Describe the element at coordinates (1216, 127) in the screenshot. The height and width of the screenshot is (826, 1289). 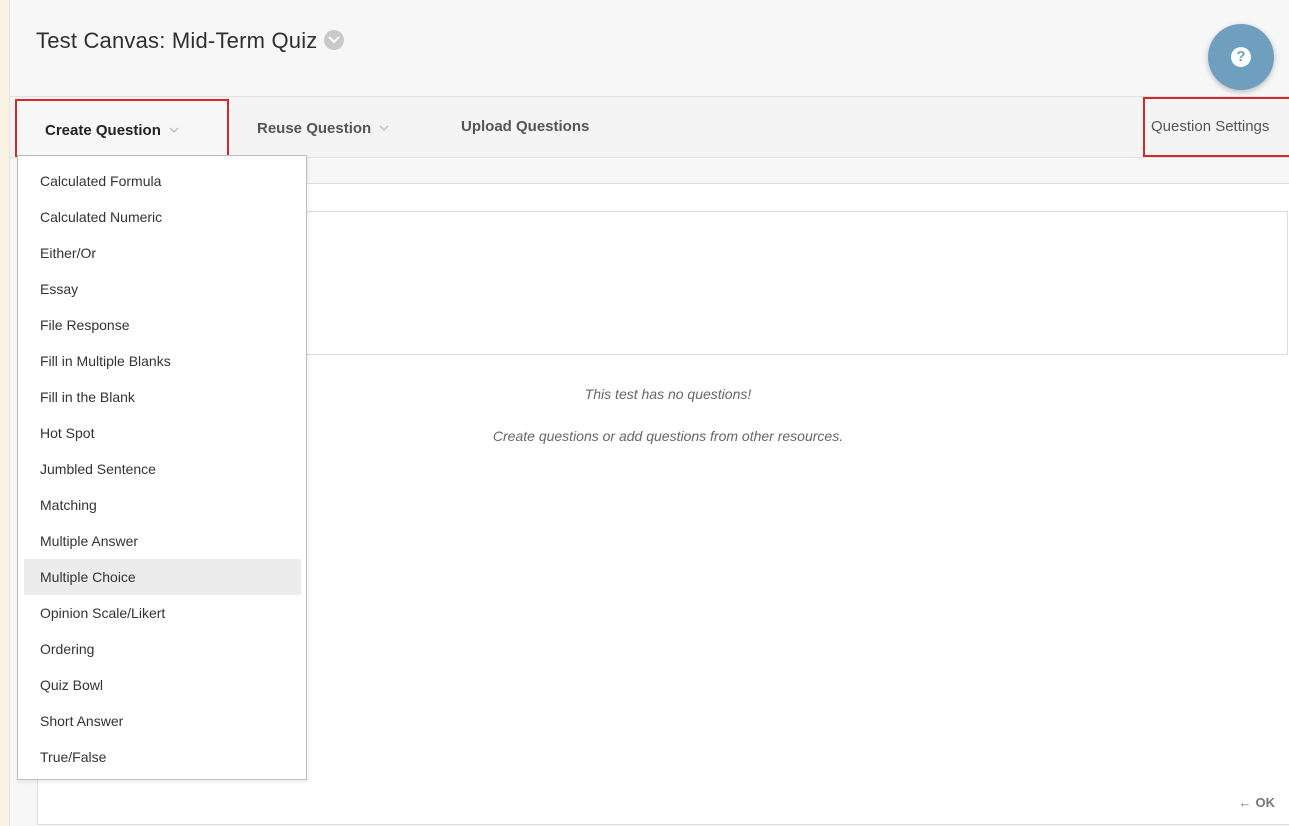
I see `question-settings-button: Question Settings` at that location.